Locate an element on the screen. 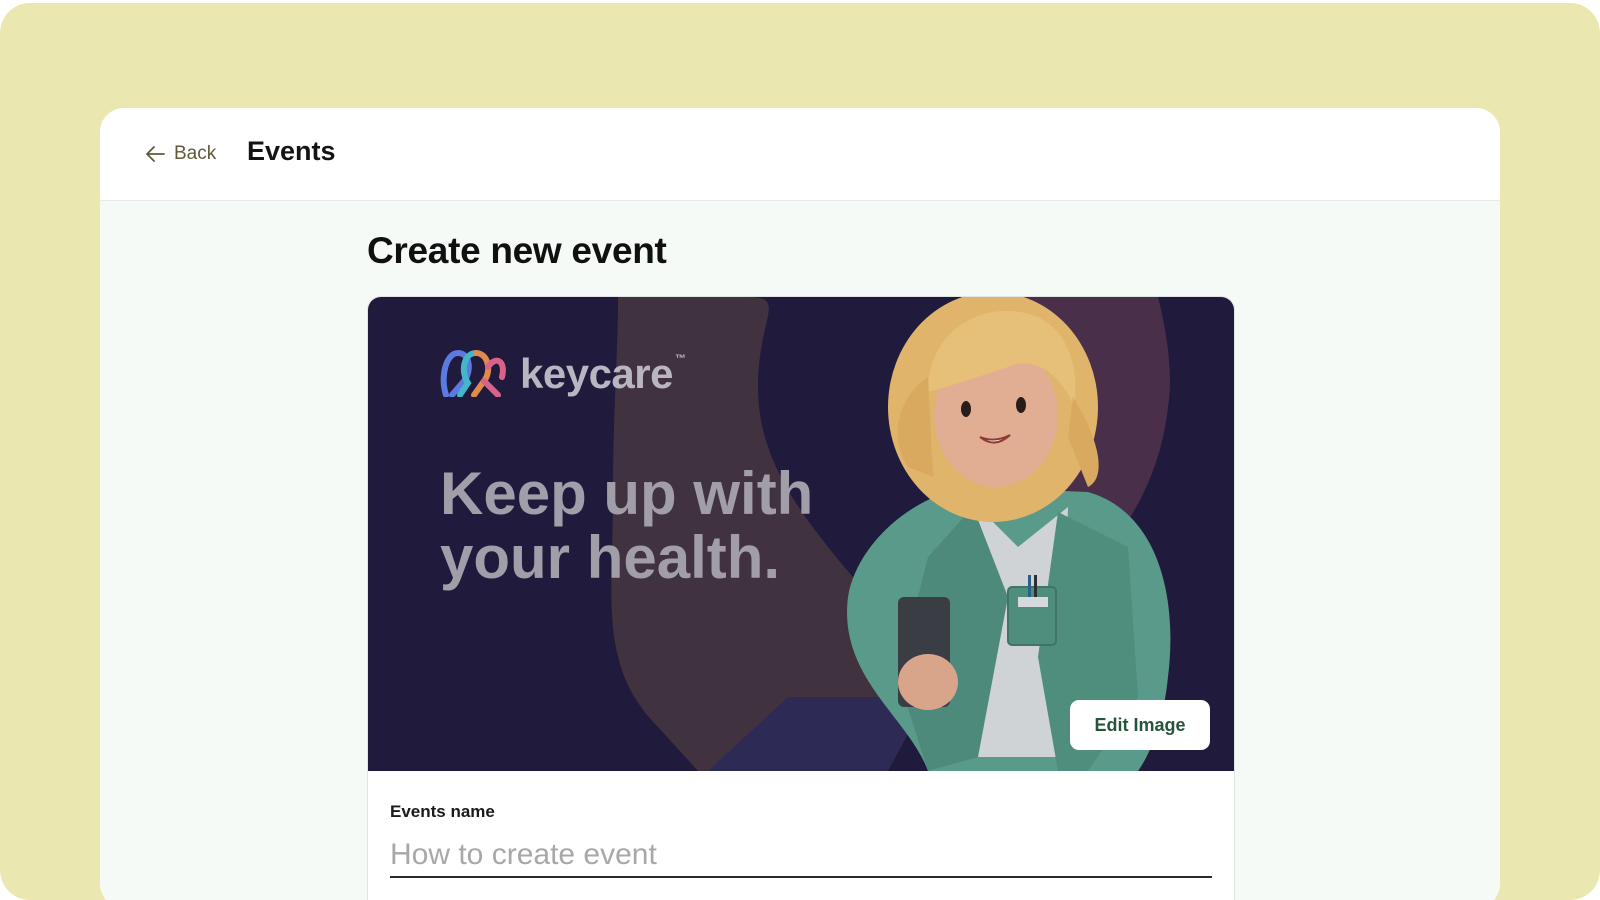  headline-line-2: your health. is located at coordinates (610, 557).